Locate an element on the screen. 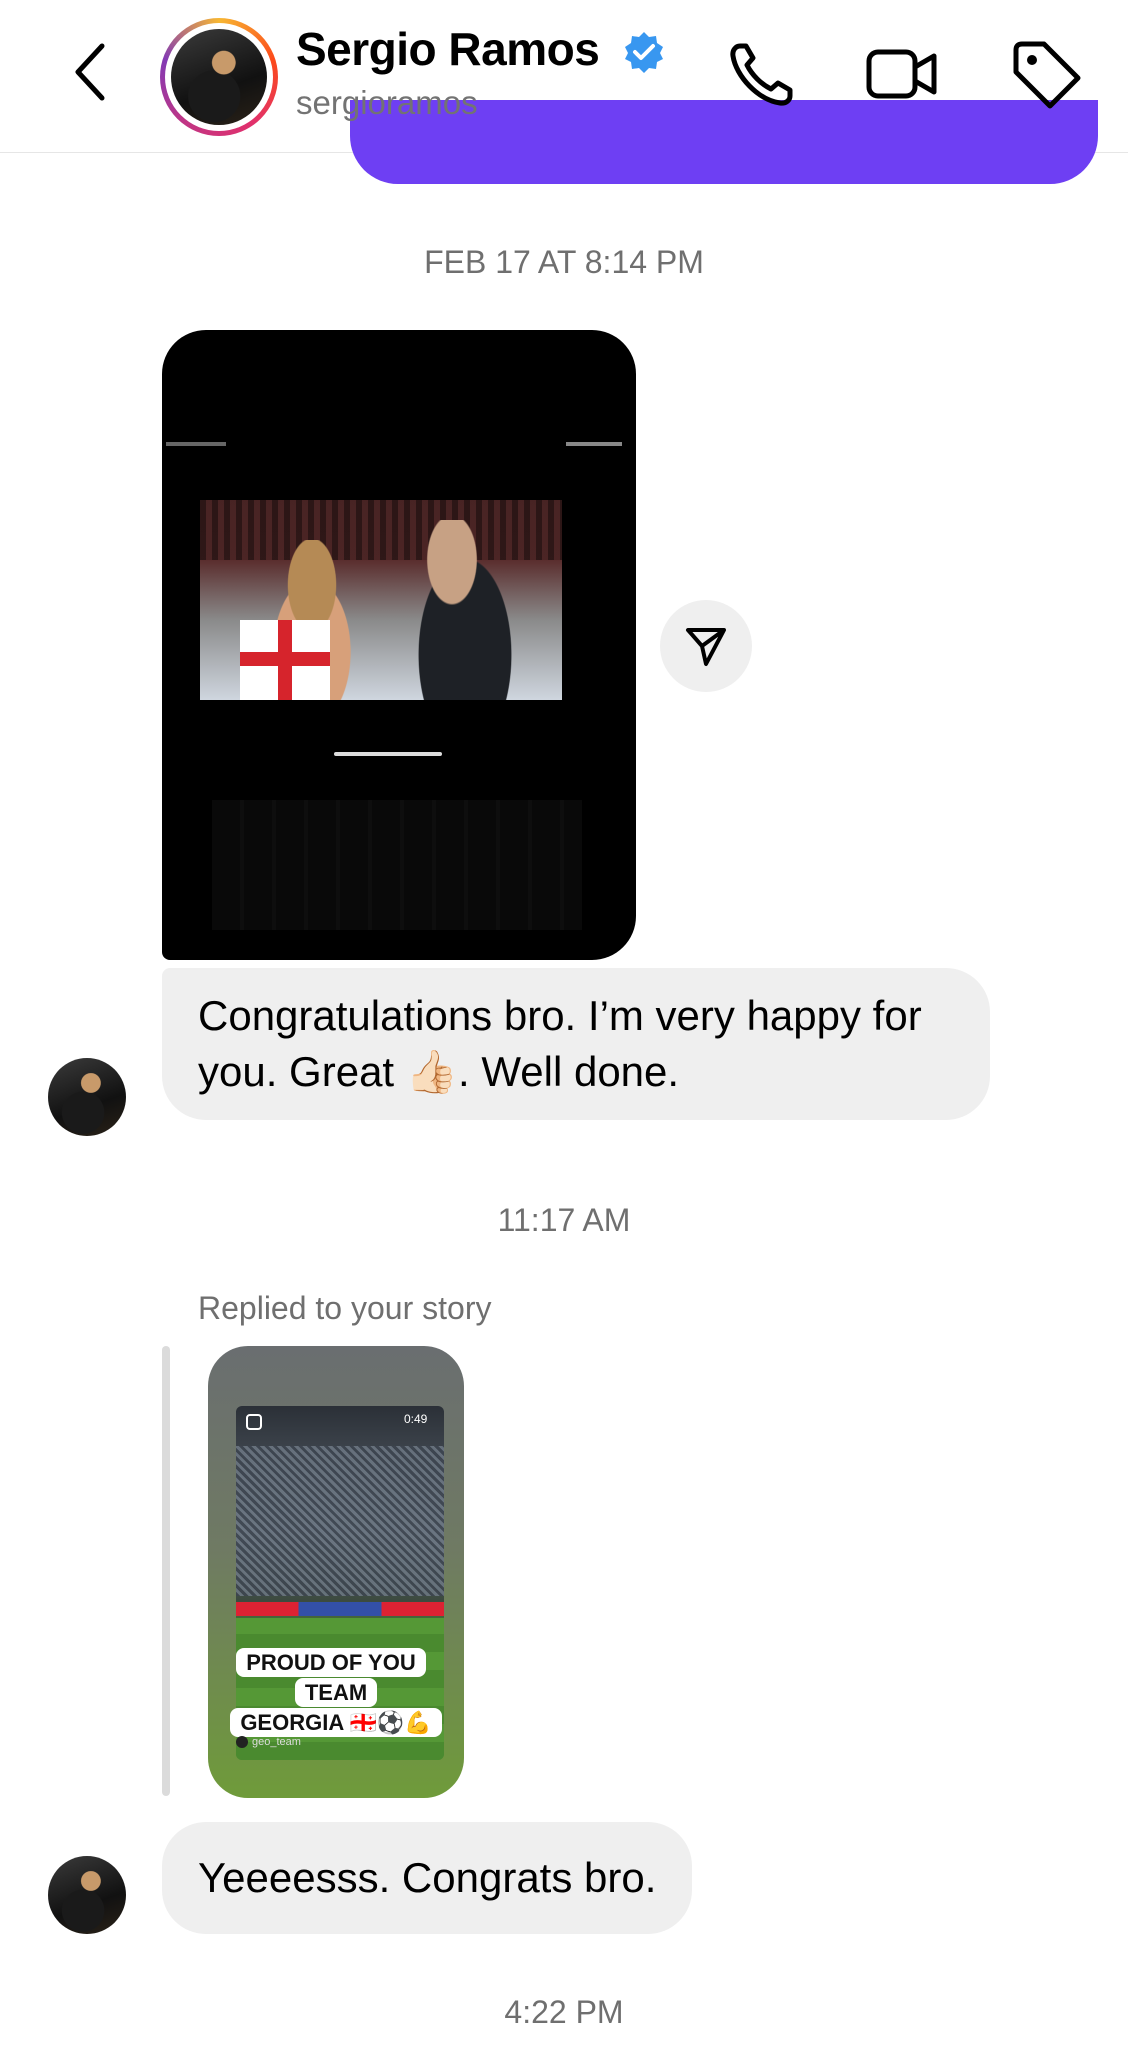  reply-indicator is located at coordinates (166, 1571).